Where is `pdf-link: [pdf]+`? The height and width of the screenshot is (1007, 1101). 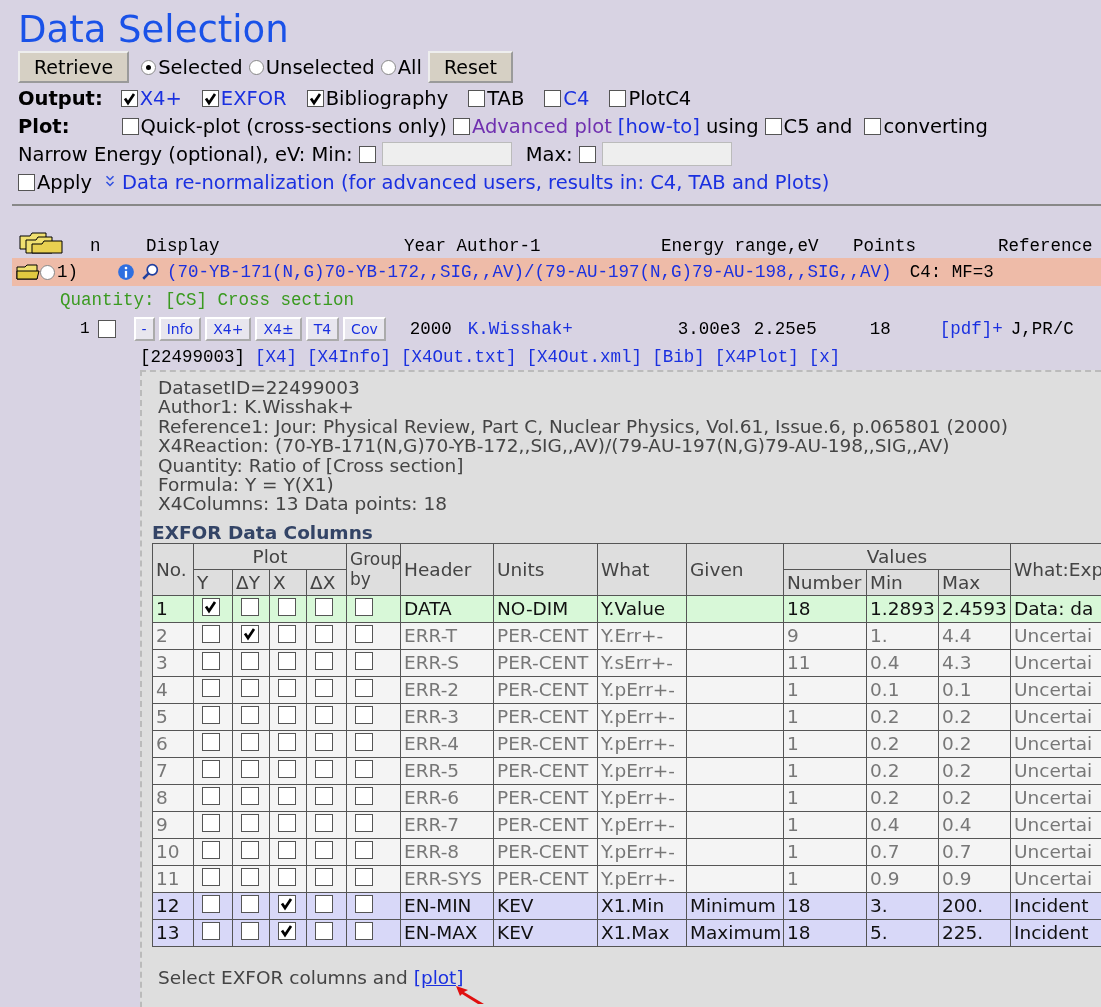 pdf-link: [pdf]+ is located at coordinates (971, 329).